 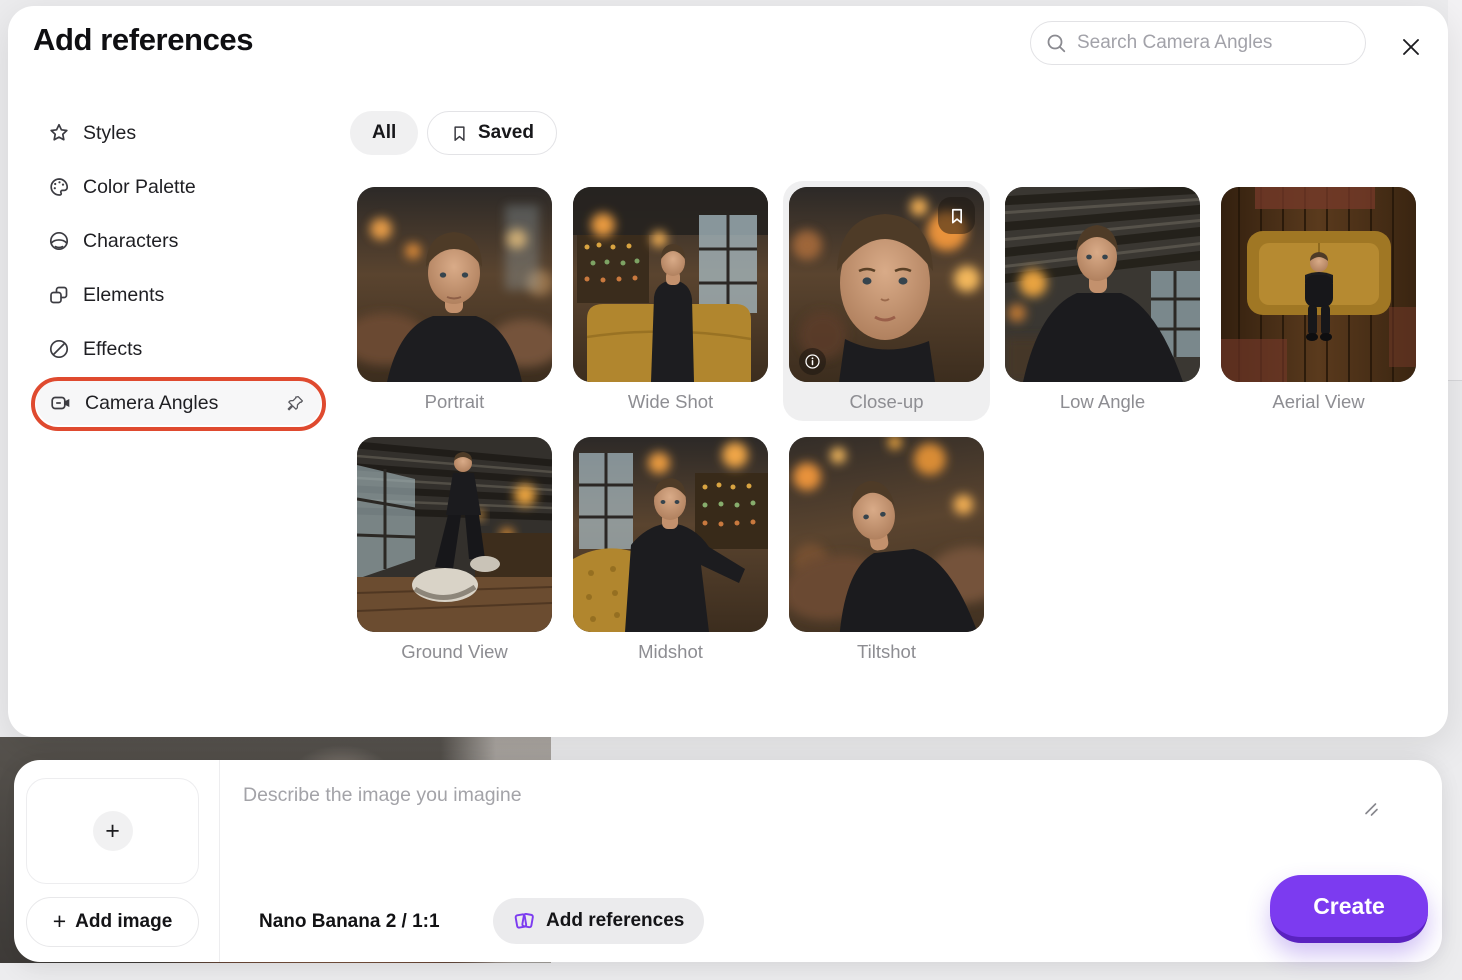 I want to click on info-badge, so click(x=812, y=361).